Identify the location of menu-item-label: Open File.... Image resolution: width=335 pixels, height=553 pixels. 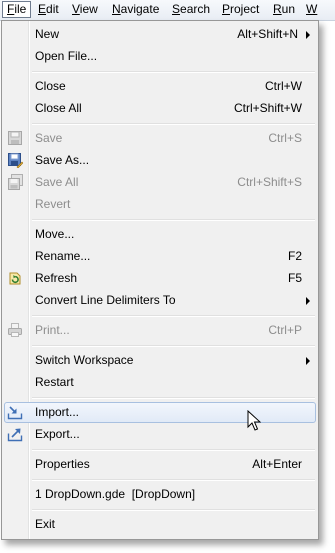
(66, 56).